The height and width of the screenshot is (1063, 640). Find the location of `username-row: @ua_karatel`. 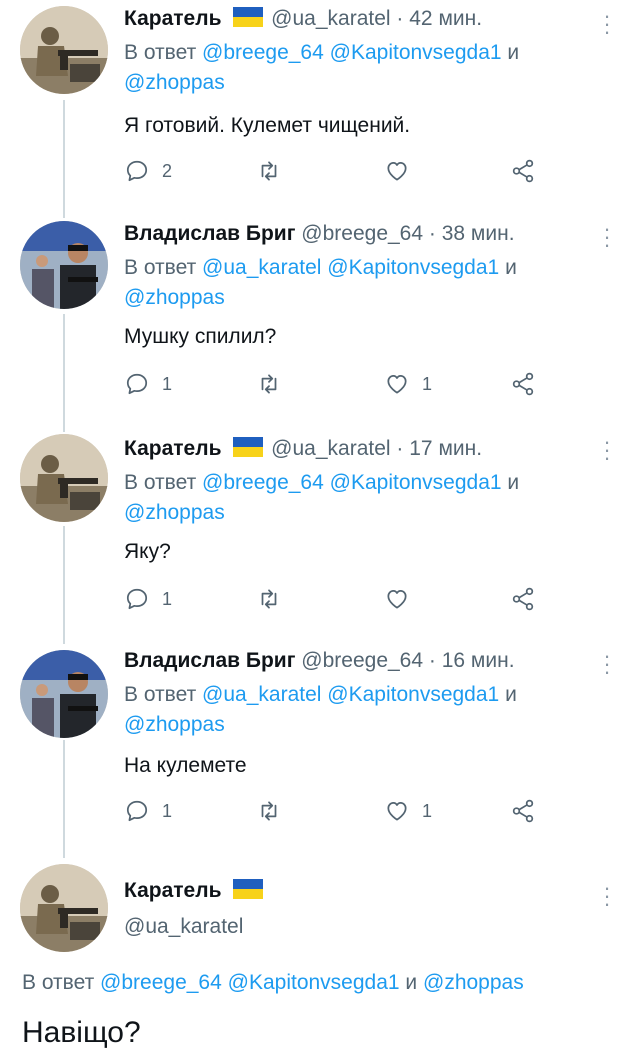

username-row: @ua_karatel is located at coordinates (183, 927).